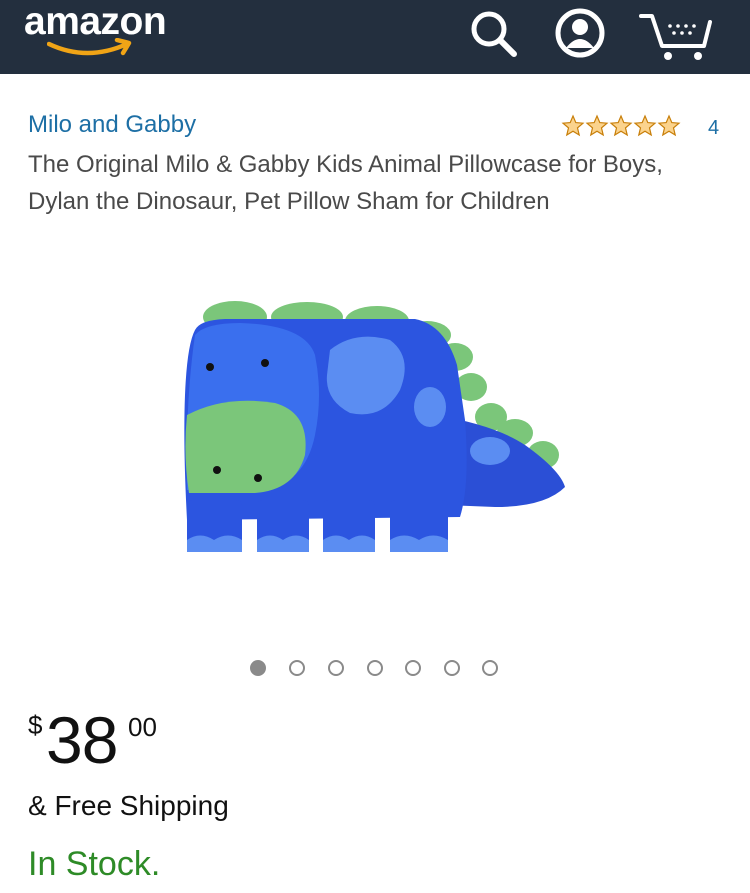  Describe the element at coordinates (142, 727) in the screenshot. I see `price-fraction: 00` at that location.